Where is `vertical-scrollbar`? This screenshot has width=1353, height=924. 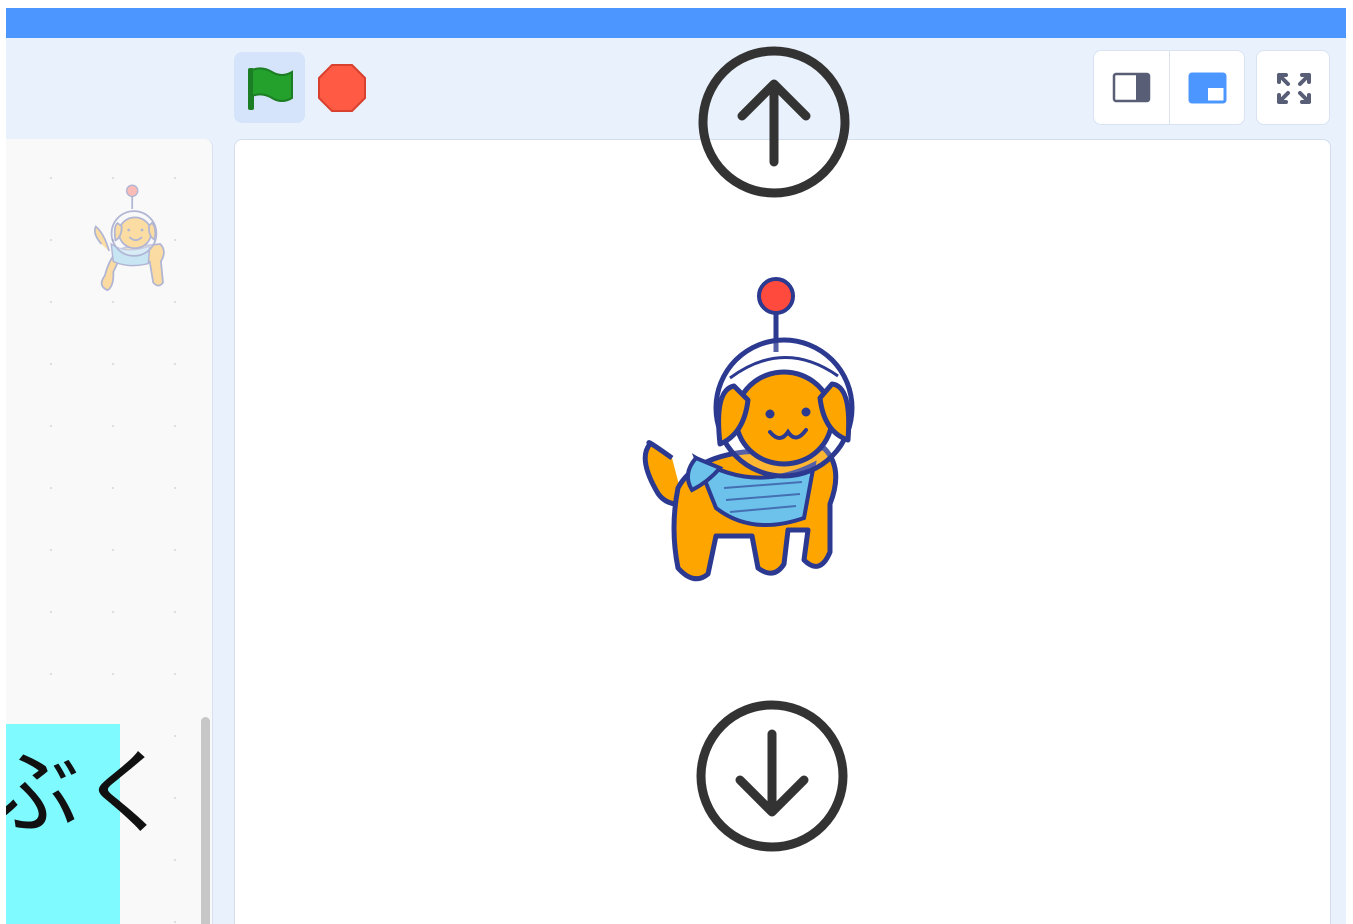 vertical-scrollbar is located at coordinates (205, 820).